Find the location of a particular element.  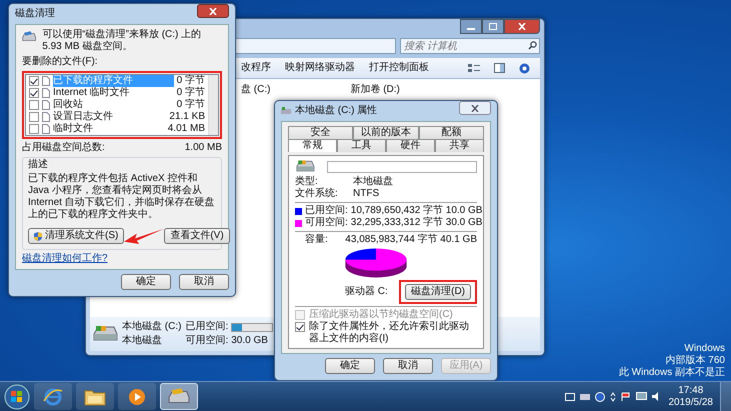

file-row: Internet 临时文件 0 字节 is located at coordinates (117, 93).